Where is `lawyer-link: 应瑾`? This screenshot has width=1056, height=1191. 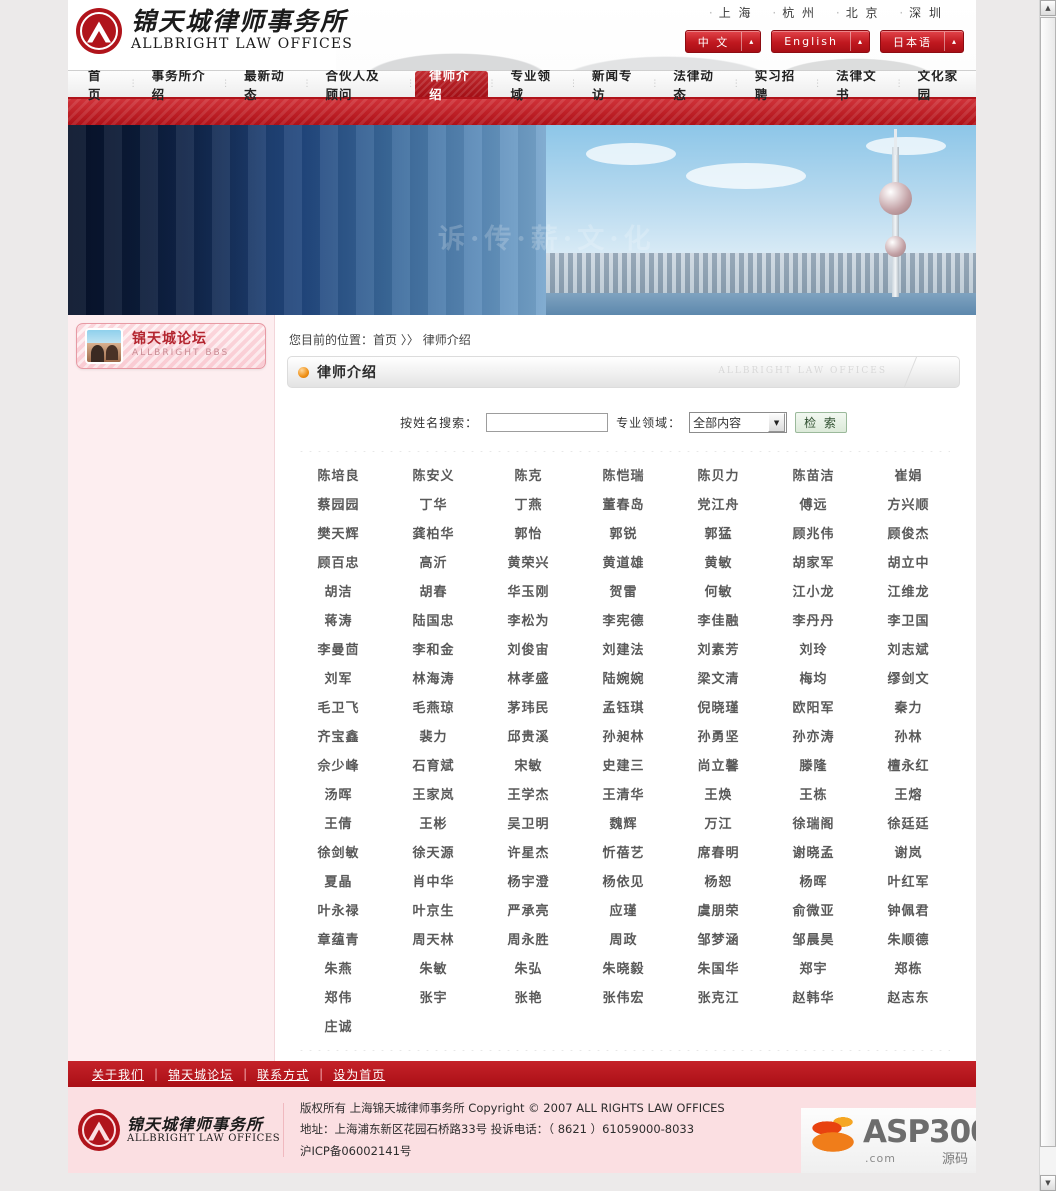 lawyer-link: 应瑾 is located at coordinates (623, 911).